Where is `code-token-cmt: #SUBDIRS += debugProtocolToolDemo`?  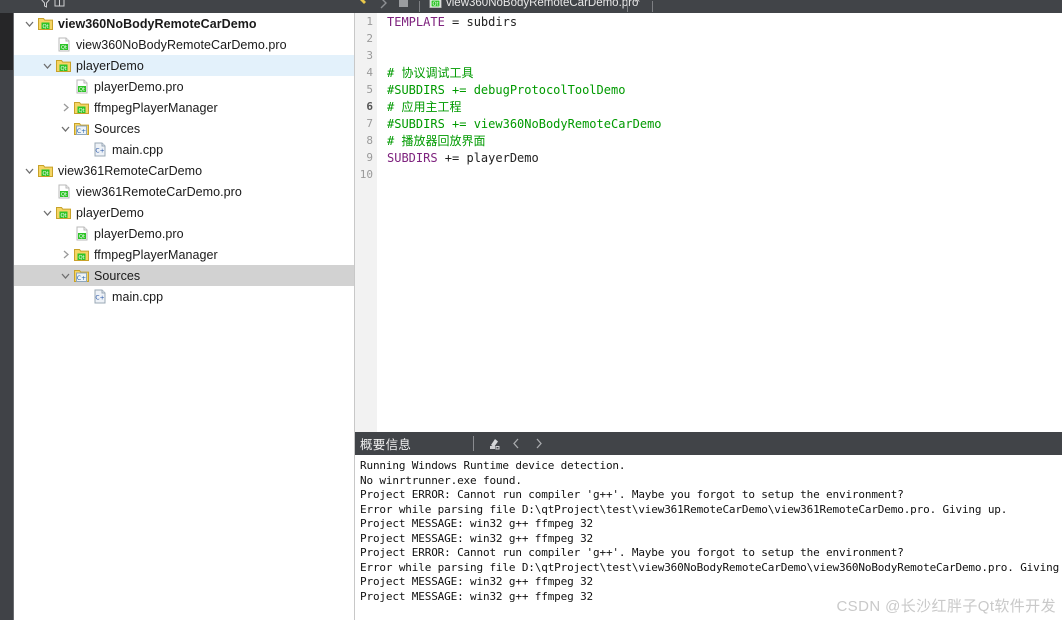 code-token-cmt: #SUBDIRS += debugProtocolToolDemo is located at coordinates (506, 89).